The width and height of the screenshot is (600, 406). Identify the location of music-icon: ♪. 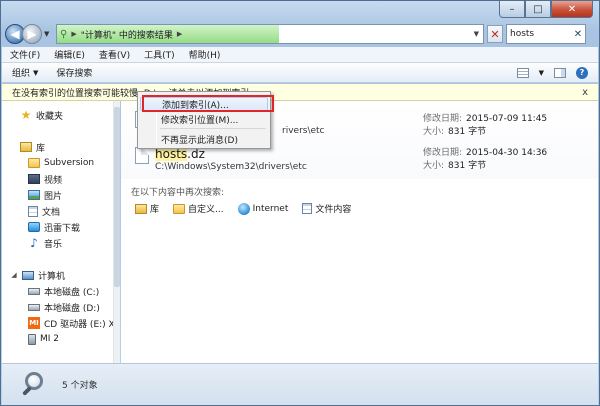
(34, 243).